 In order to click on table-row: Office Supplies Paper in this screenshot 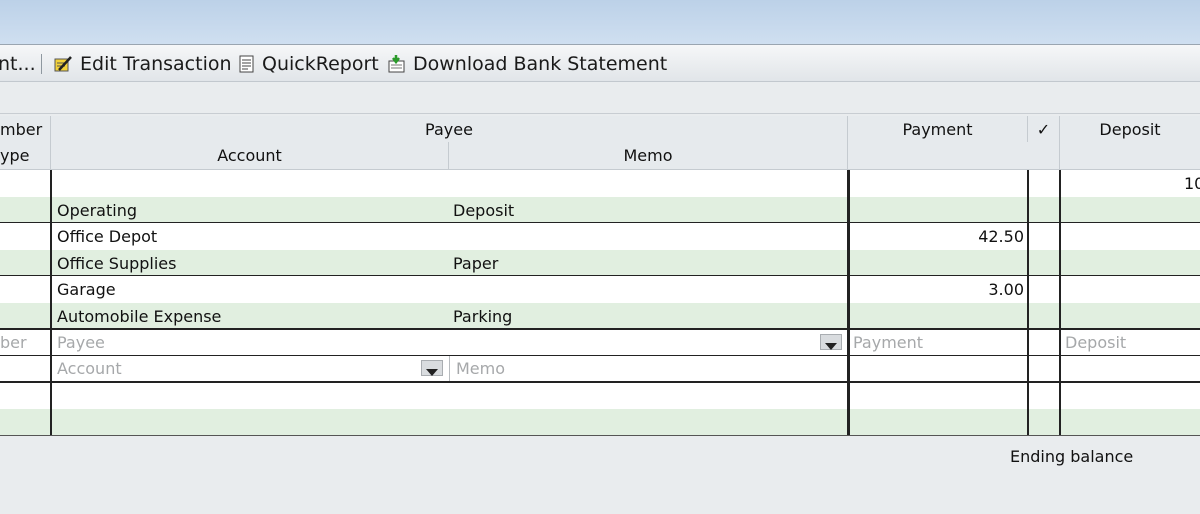, I will do `click(600, 263)`.